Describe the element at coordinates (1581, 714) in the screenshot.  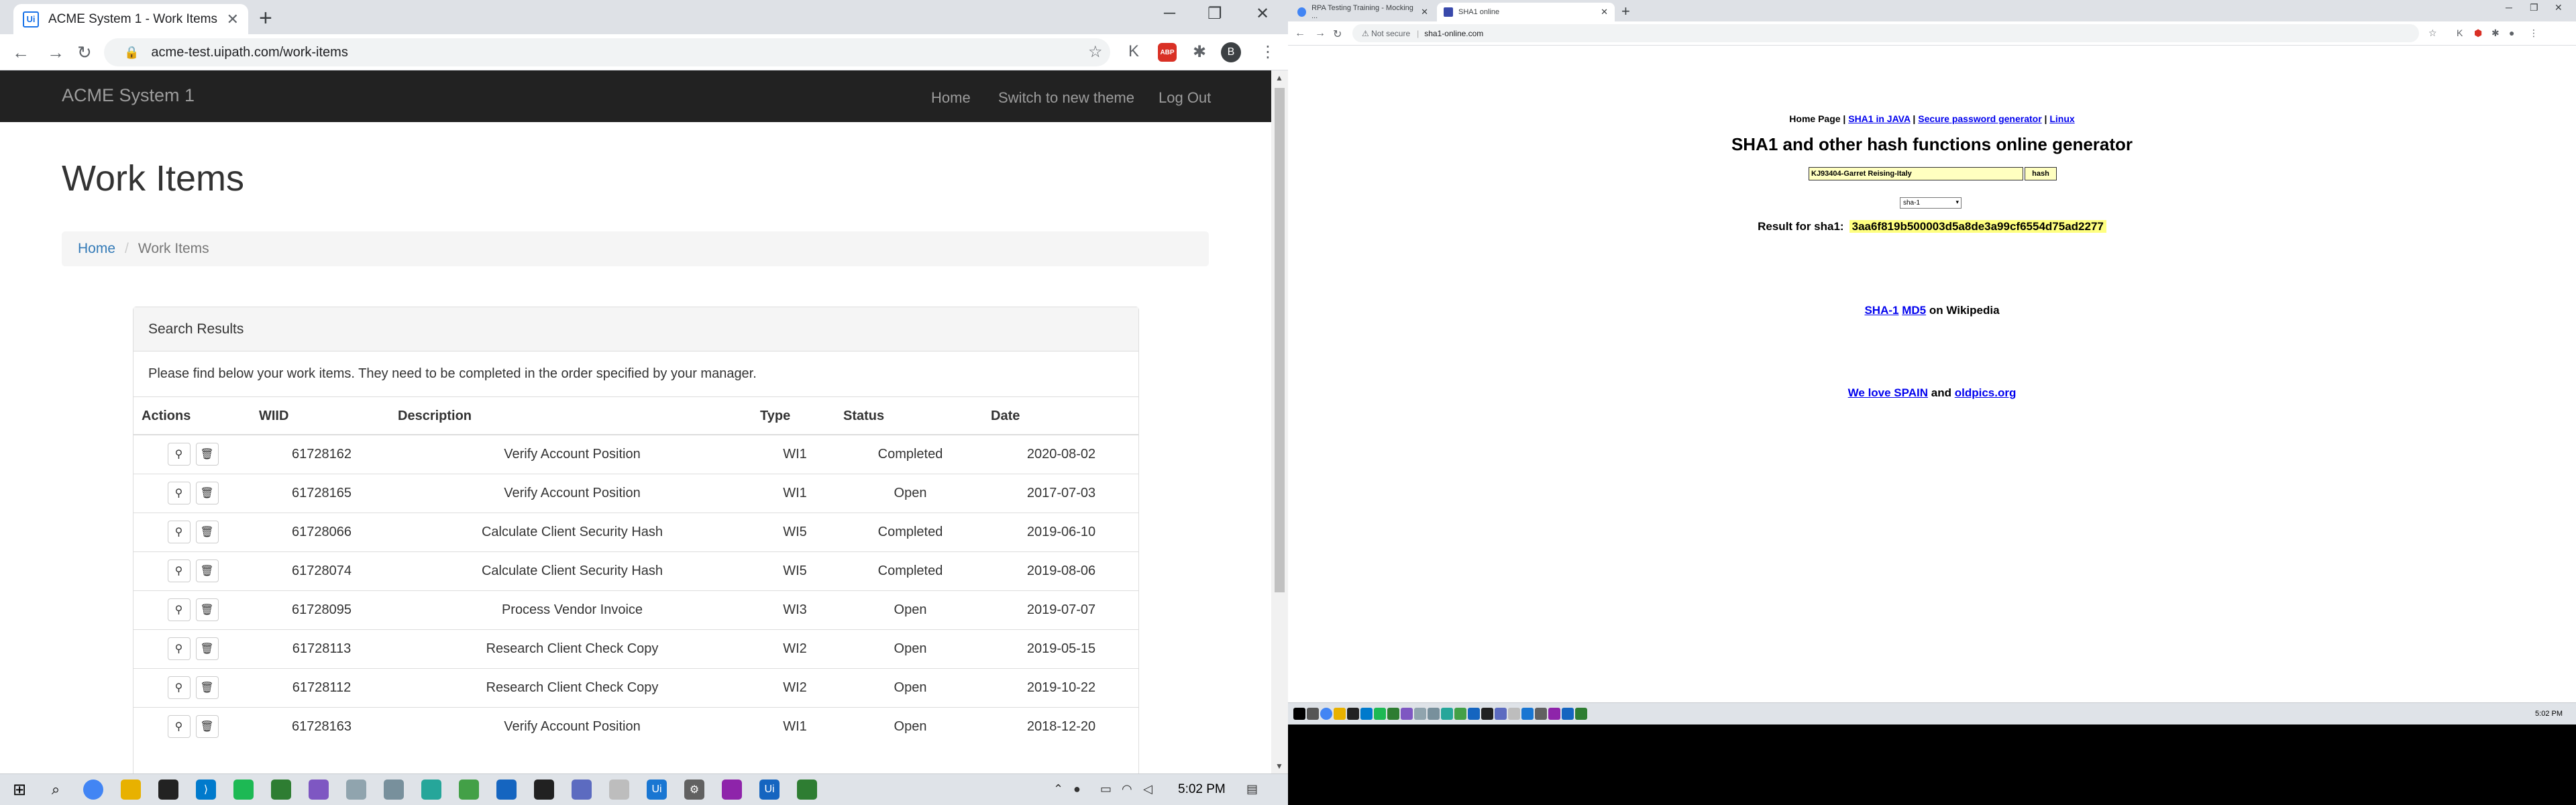
I see `app-green-square-icon` at that location.